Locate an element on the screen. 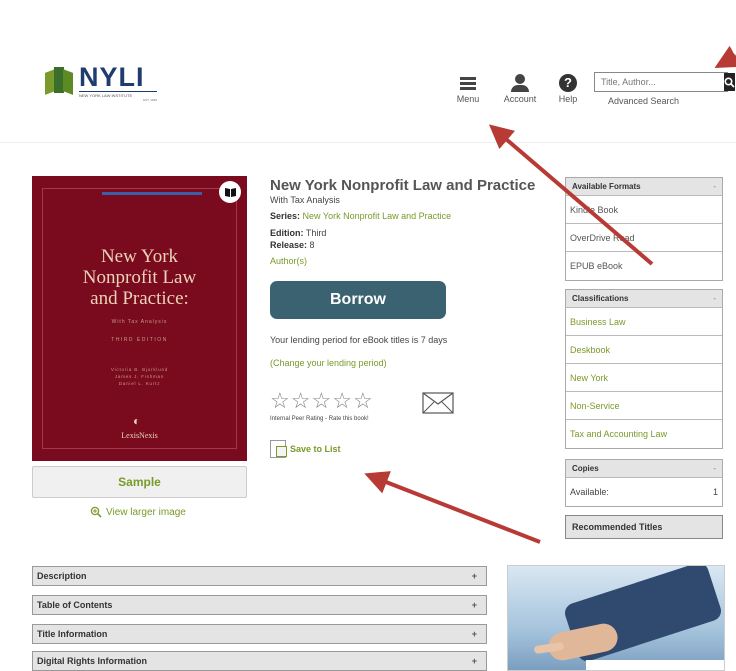  title-information-accordion: Title Information + is located at coordinates (259, 634).